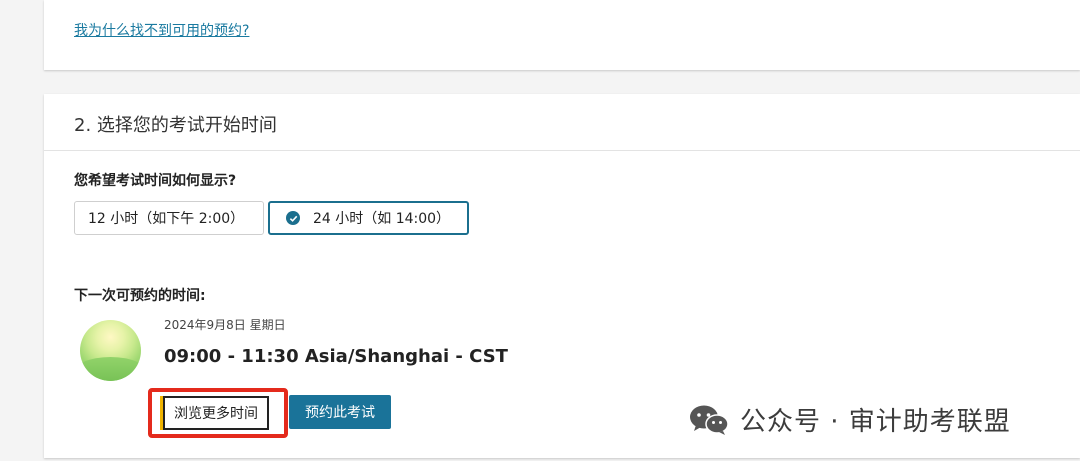 This screenshot has height=461, width=1080. I want to click on book-exam-button: 预约此考试, so click(340, 412).